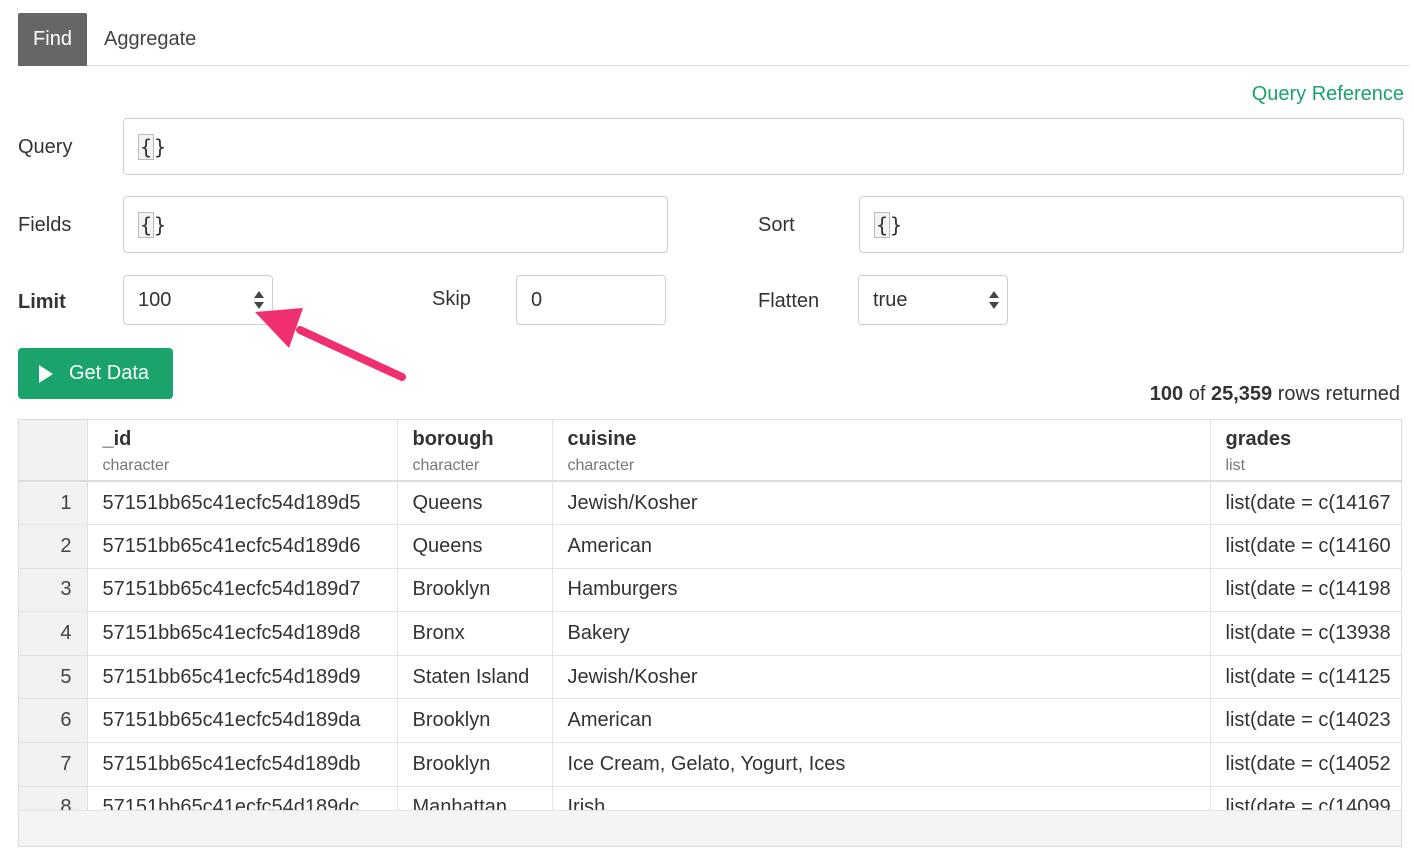  What do you see at coordinates (330, 344) in the screenshot?
I see `arrow-icon` at bounding box center [330, 344].